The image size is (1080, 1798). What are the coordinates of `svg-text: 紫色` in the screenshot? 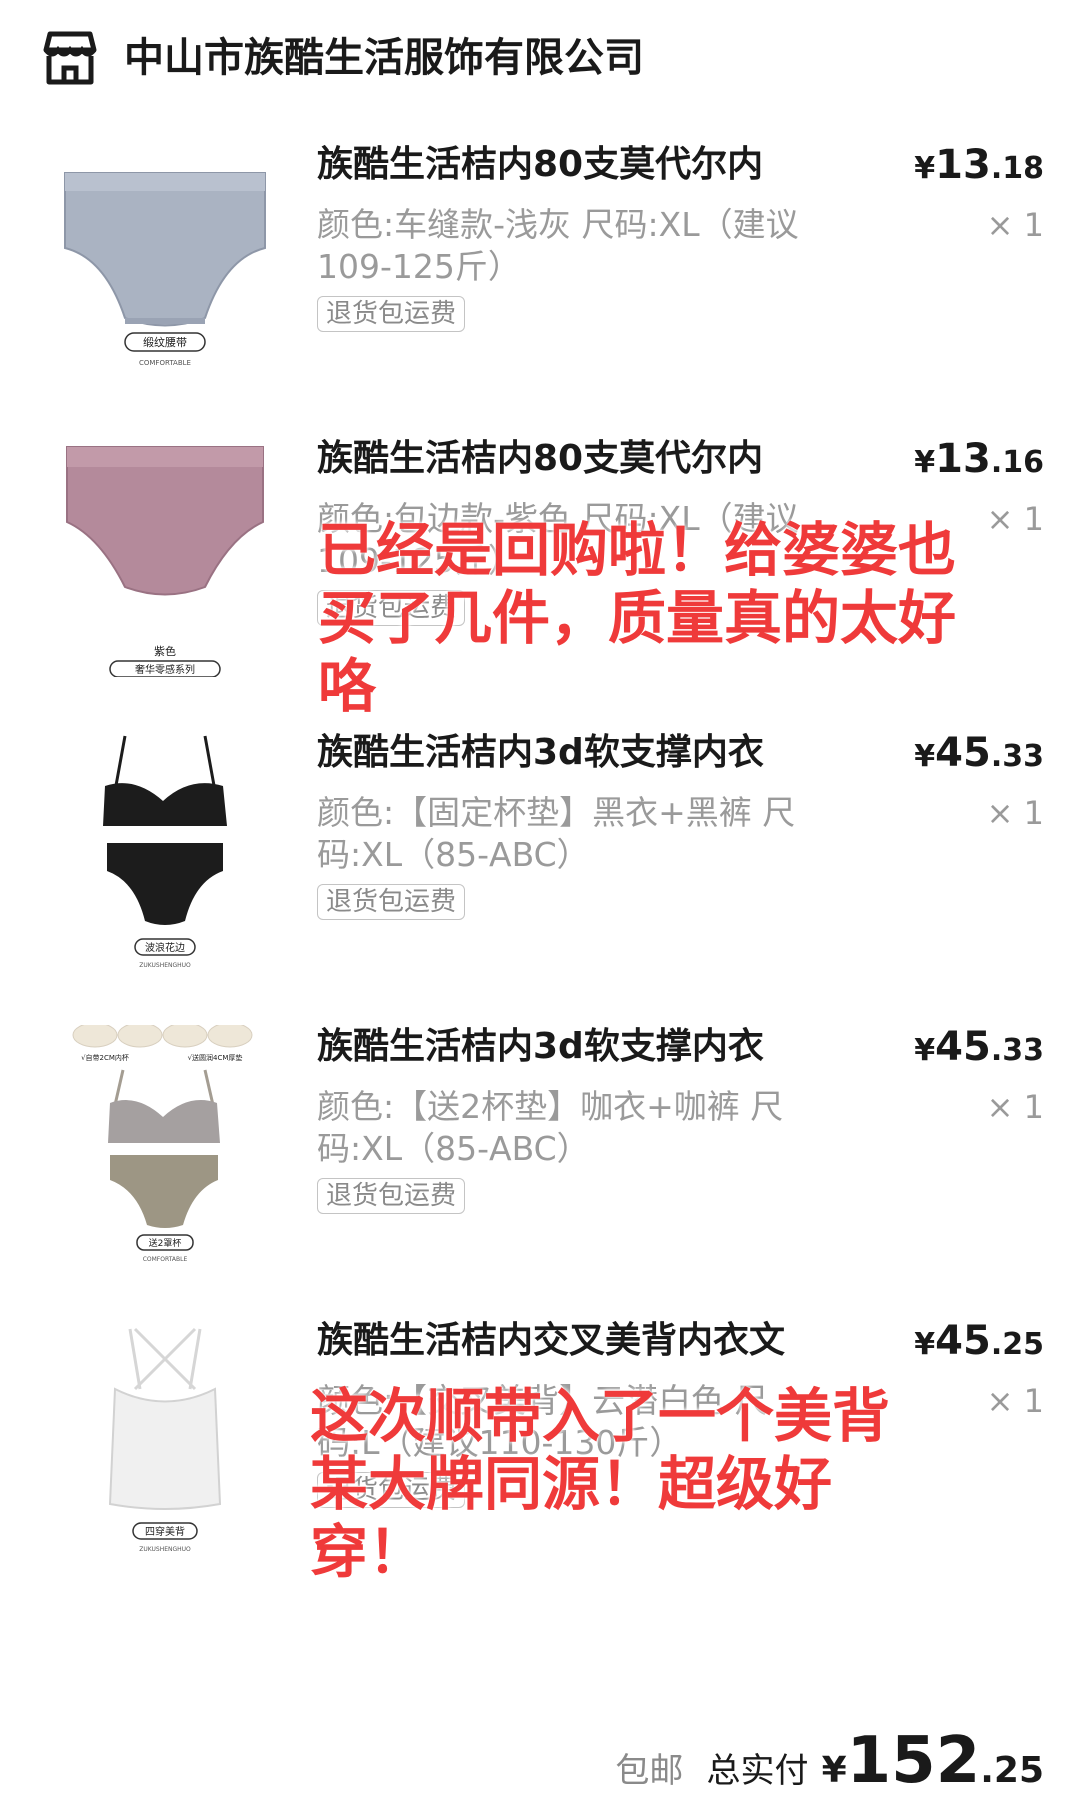 It's located at (165, 651).